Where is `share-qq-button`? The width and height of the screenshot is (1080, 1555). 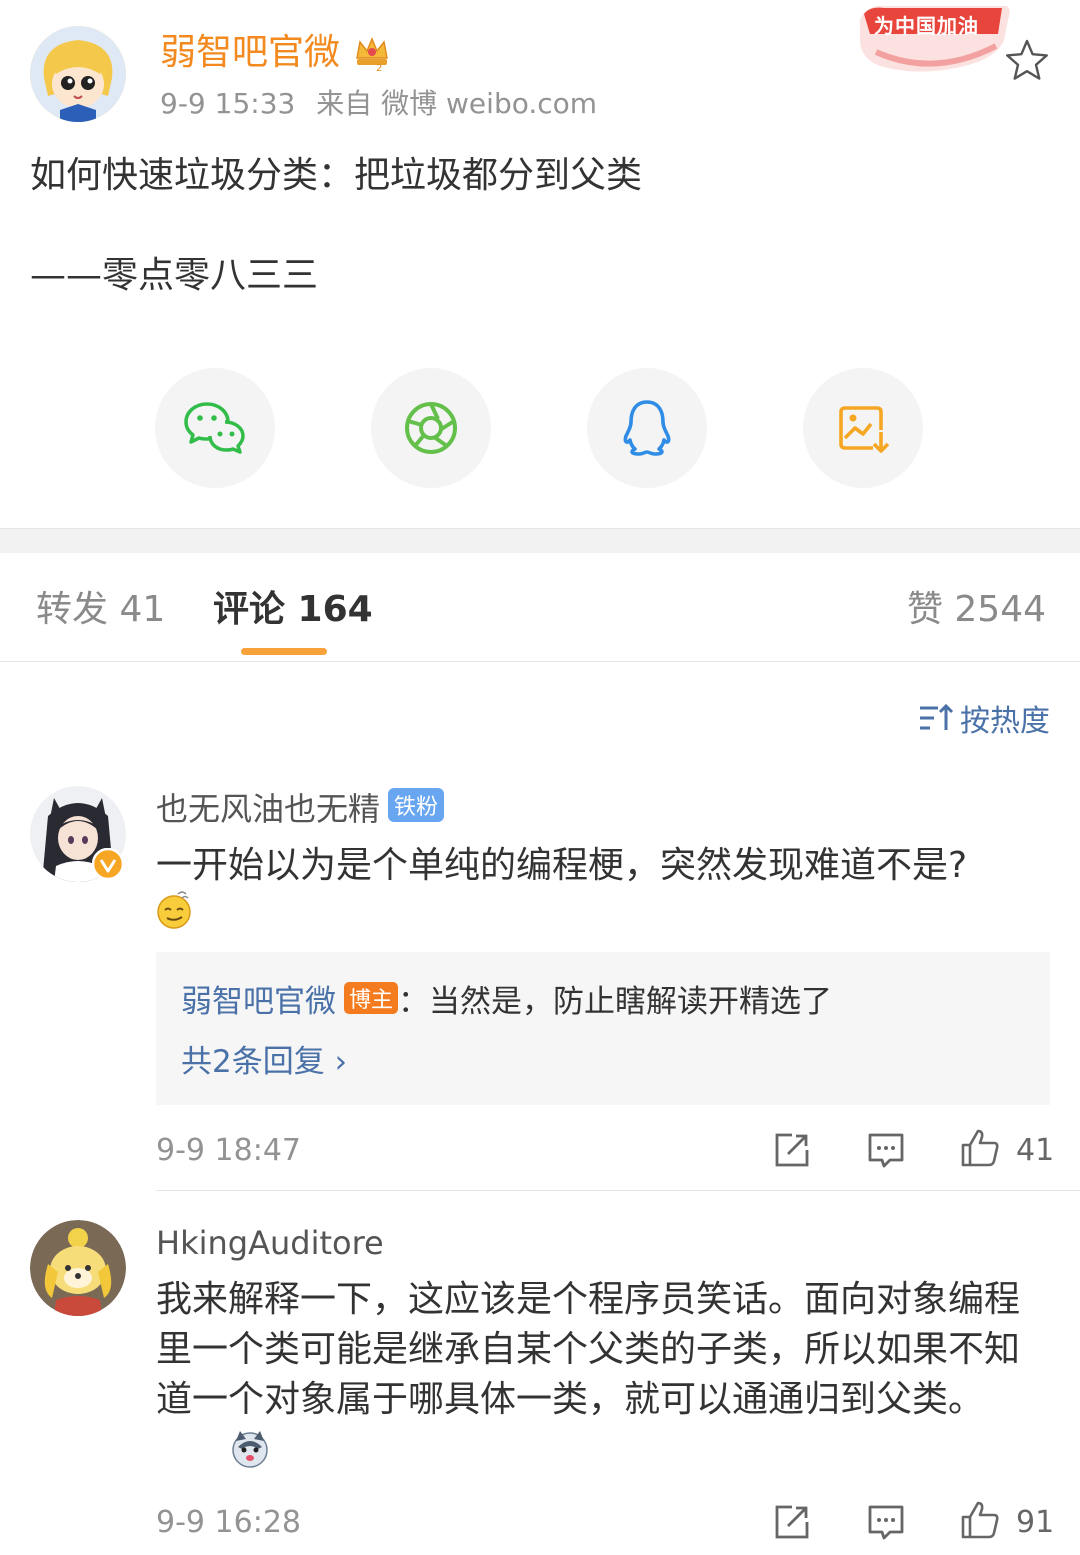 share-qq-button is located at coordinates (647, 428).